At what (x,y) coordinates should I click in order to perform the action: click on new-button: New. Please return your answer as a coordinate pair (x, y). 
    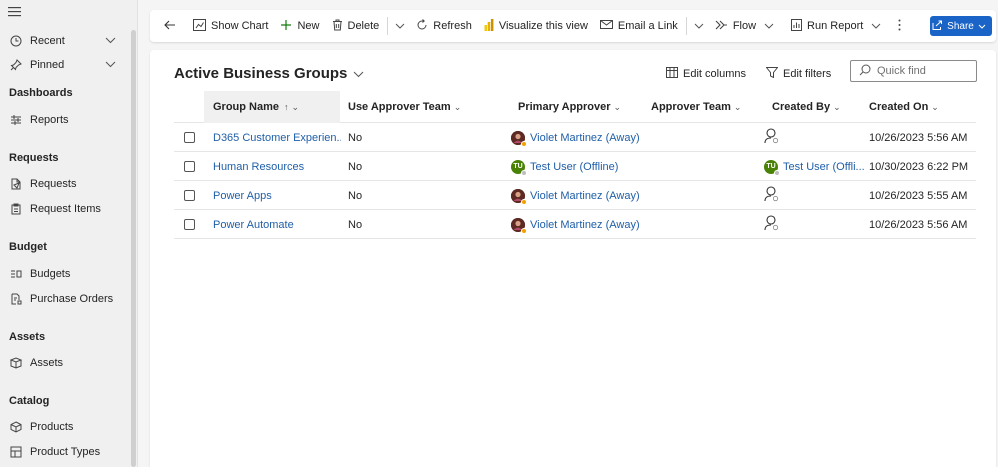
    Looking at the image, I should click on (299, 26).